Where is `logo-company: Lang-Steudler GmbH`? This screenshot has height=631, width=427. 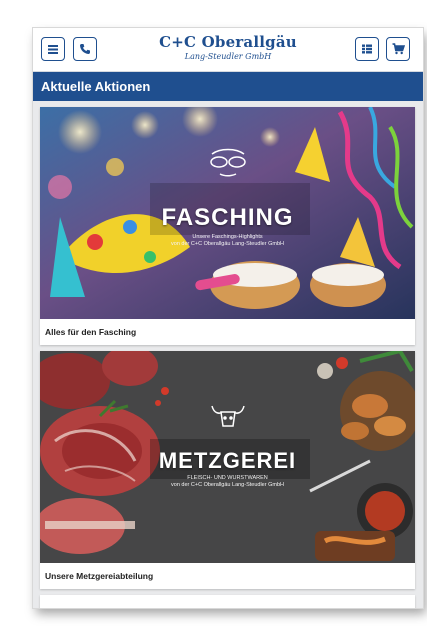
logo-company: Lang-Steudler GmbH is located at coordinates (228, 56).